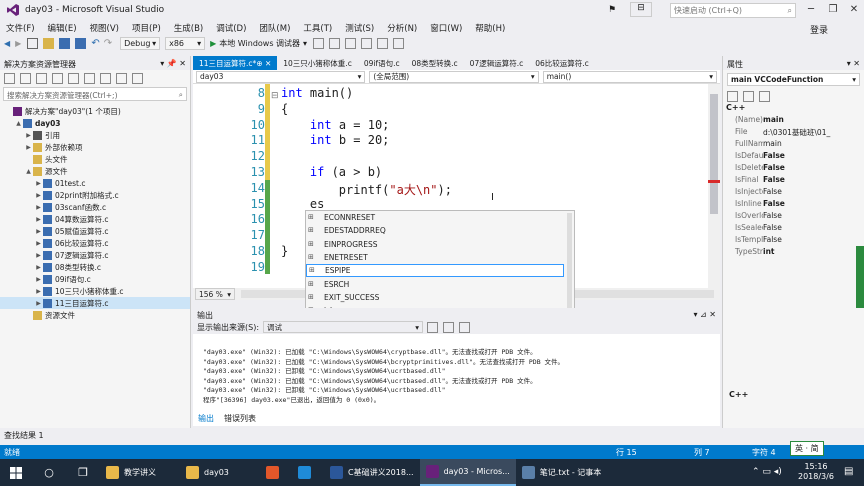 Image resolution: width=864 pixels, height=486 pixels. I want to click on tree-item: ▶ 07逻辑运算符.c, so click(95, 255).